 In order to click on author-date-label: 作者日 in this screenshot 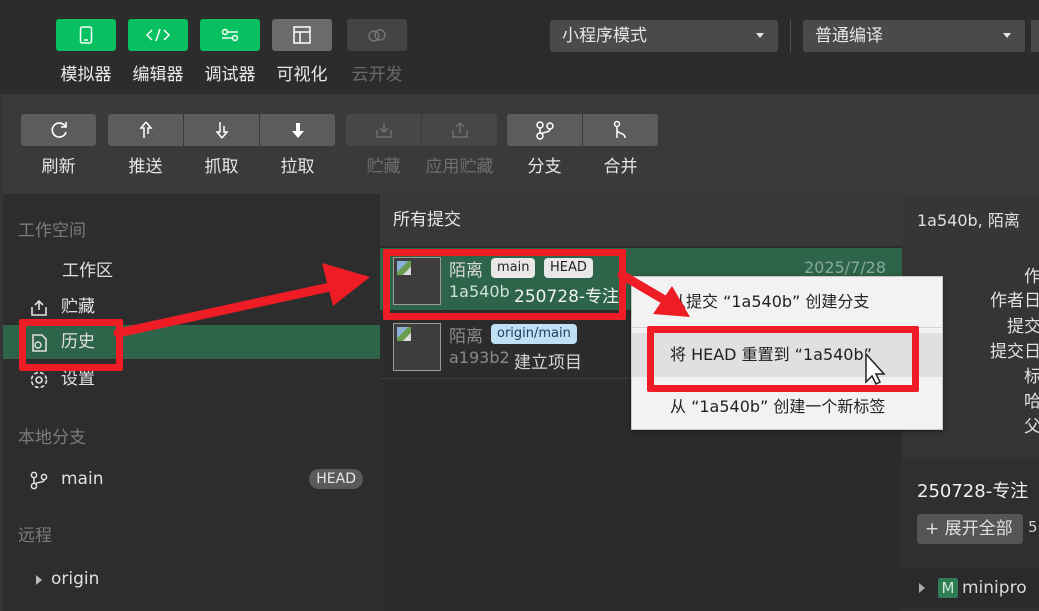, I will do `click(1014, 301)`.